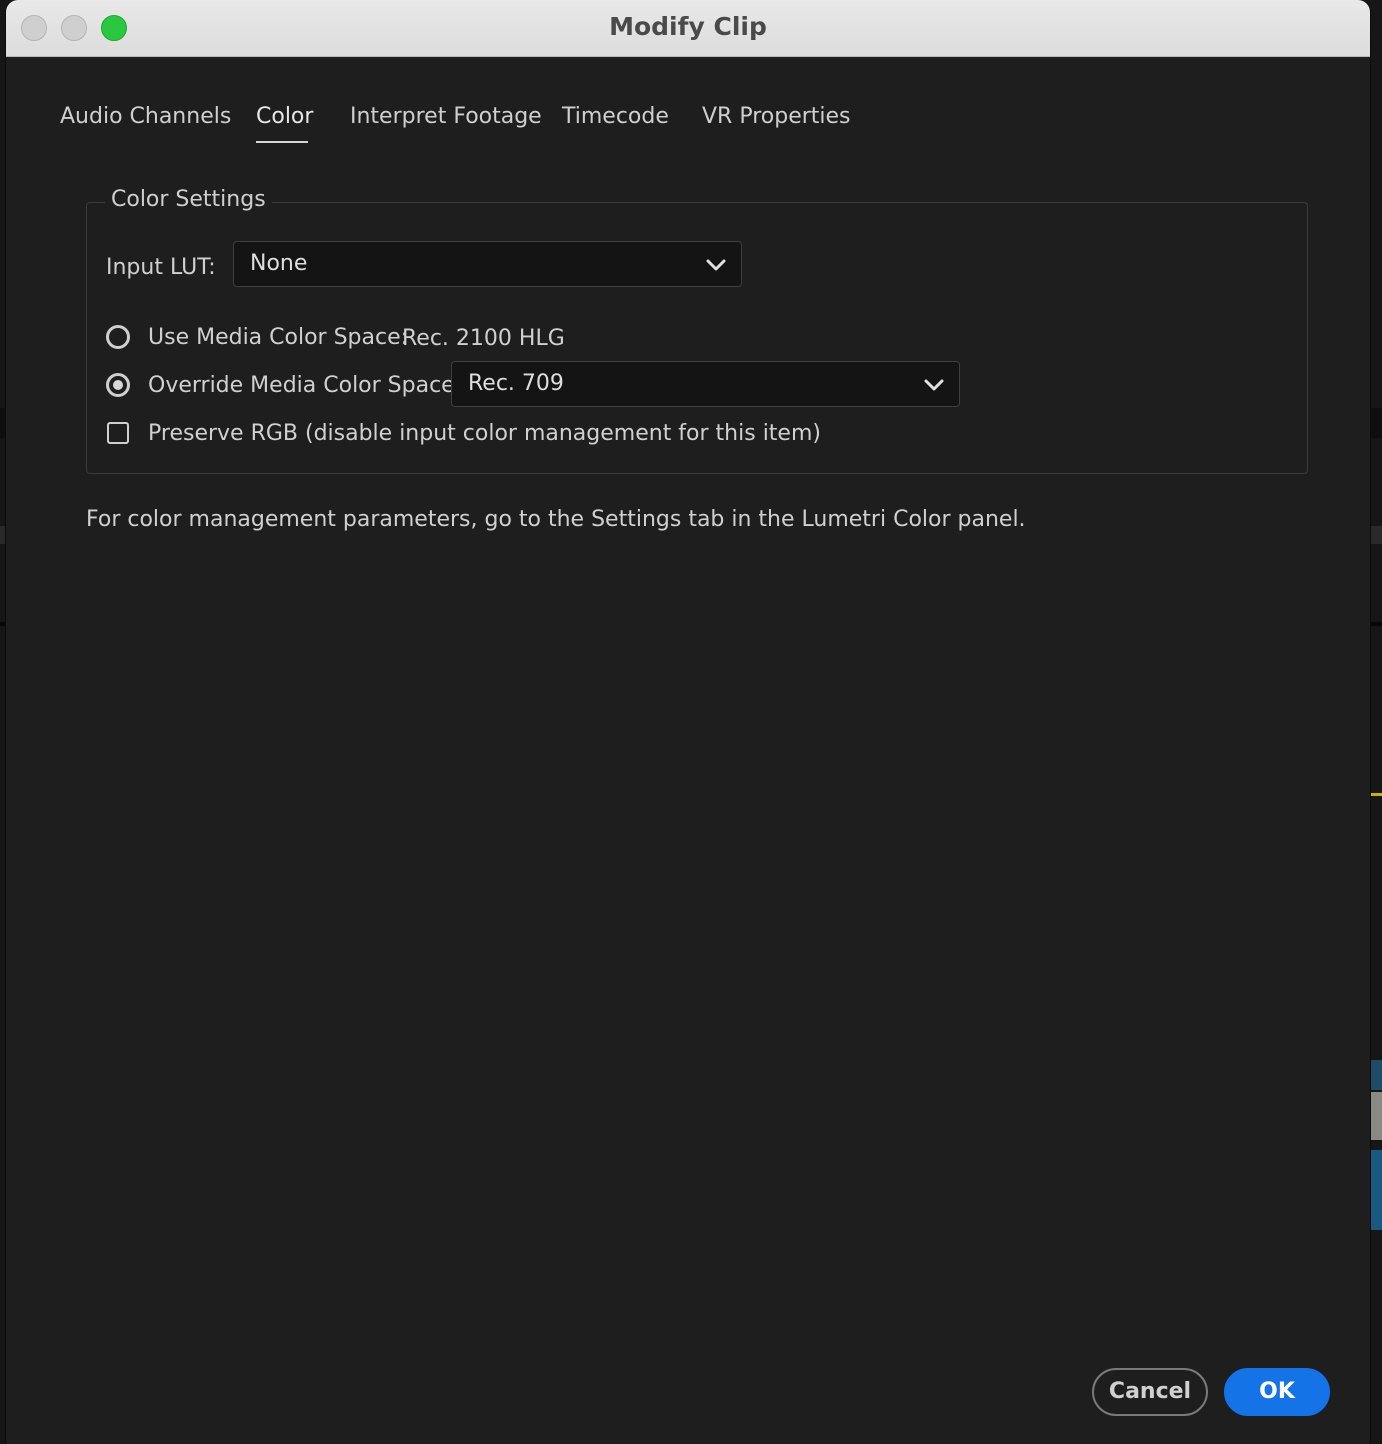  What do you see at coordinates (305, 385) in the screenshot?
I see `override-media-color-space-label: Override Media Color Space:` at bounding box center [305, 385].